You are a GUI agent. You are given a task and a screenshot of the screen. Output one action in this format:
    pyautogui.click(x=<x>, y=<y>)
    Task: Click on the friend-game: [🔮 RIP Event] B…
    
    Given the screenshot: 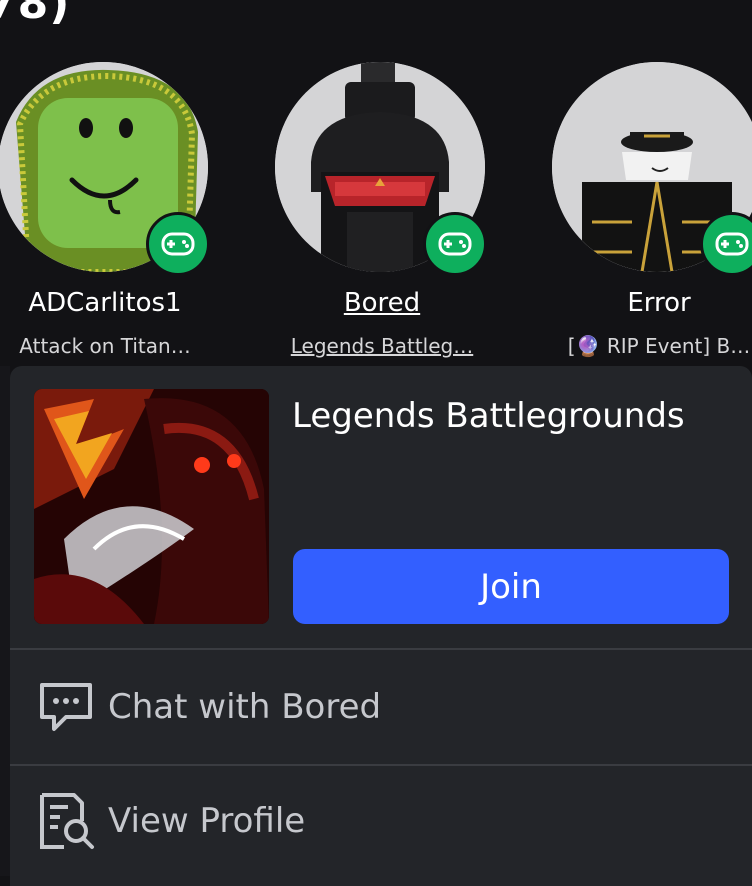 What is the action you would take?
    pyautogui.click(x=642, y=346)
    